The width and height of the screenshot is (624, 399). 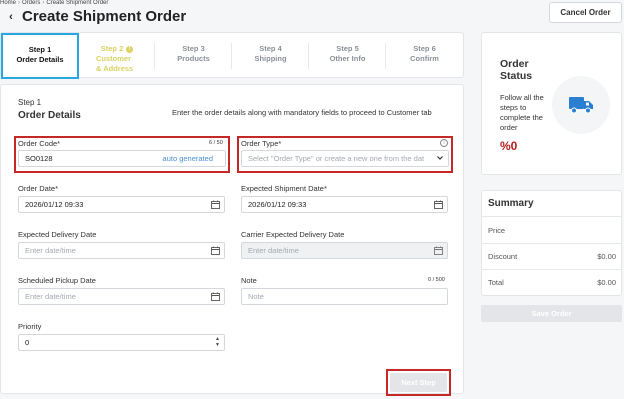 I want to click on step-label: Shipping, so click(x=270, y=58).